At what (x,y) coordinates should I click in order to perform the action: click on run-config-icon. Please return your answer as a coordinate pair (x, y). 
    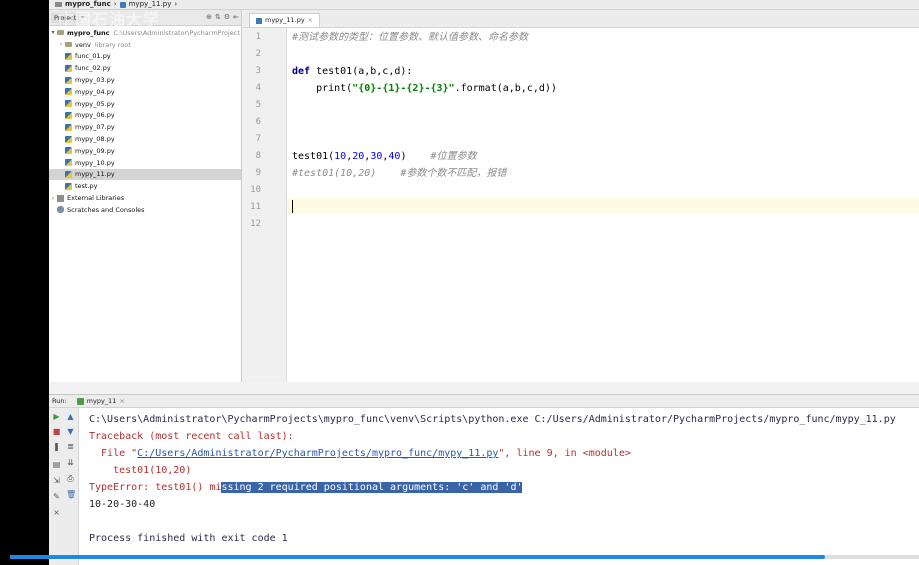
    Looking at the image, I should click on (80, 401).